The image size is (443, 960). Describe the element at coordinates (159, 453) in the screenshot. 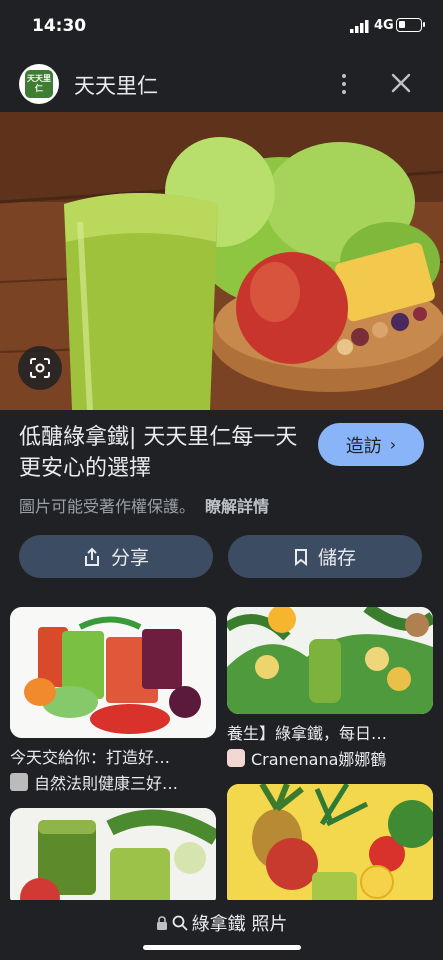

I see `result-title: 低醣綠拿鐵| 天天里仁每一天更安心的選擇` at that location.